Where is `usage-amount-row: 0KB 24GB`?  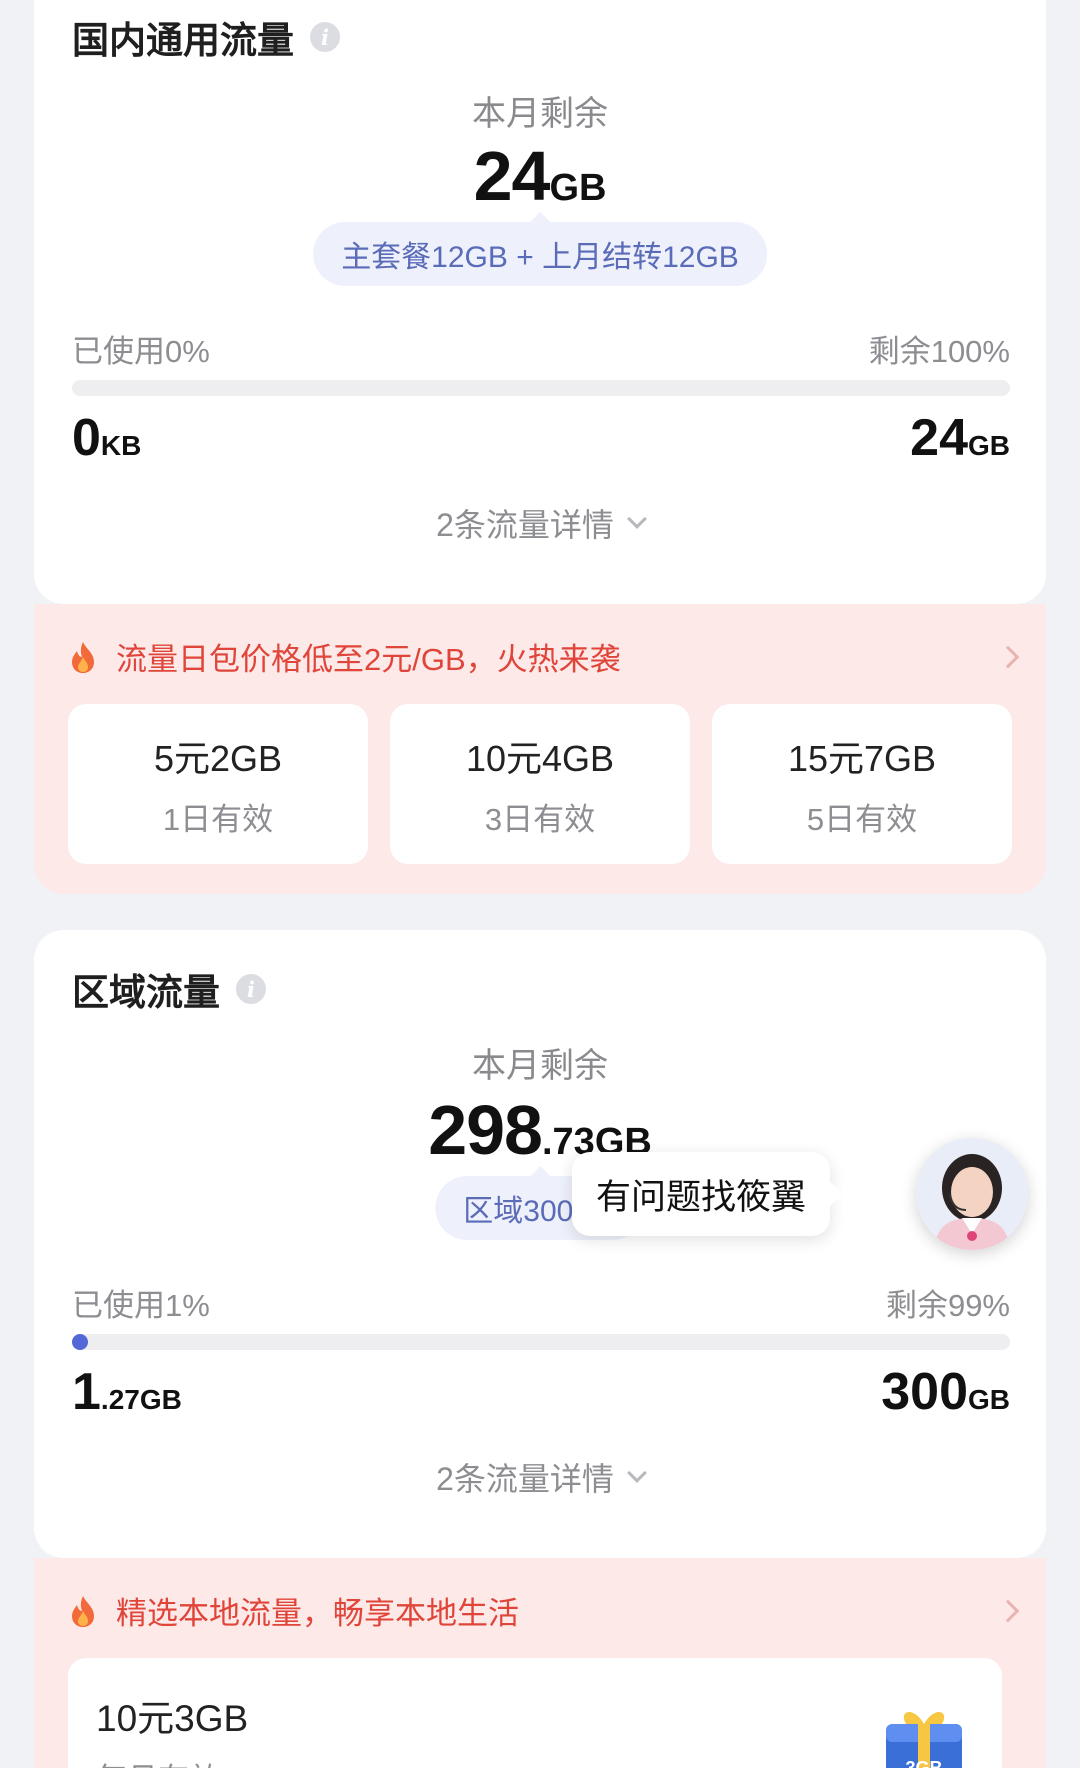 usage-amount-row: 0KB 24GB is located at coordinates (541, 438).